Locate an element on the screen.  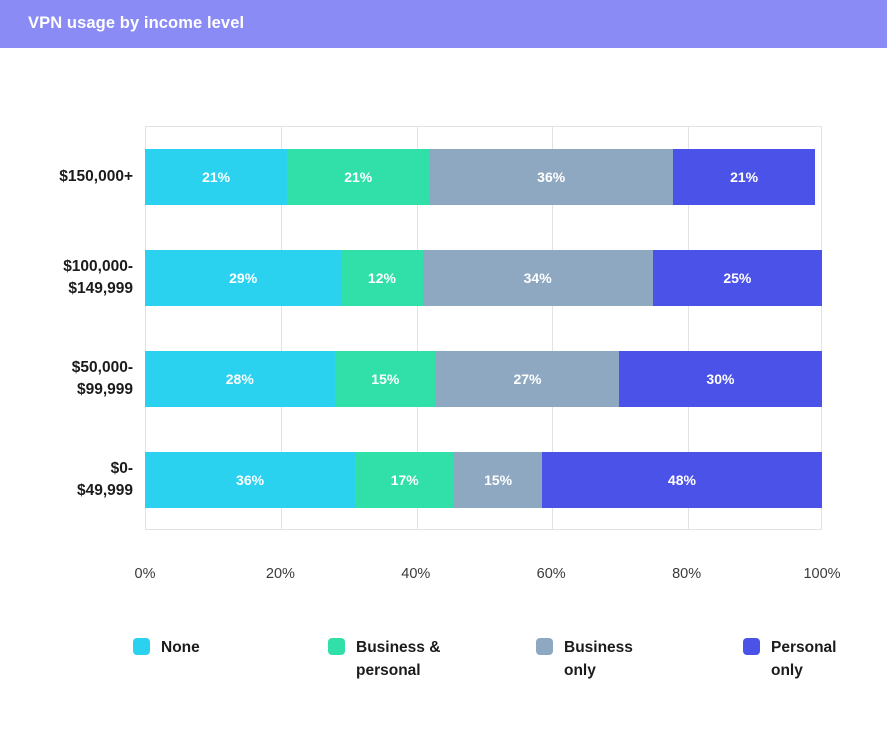
category-label-line: $99,999 is located at coordinates (104, 389).